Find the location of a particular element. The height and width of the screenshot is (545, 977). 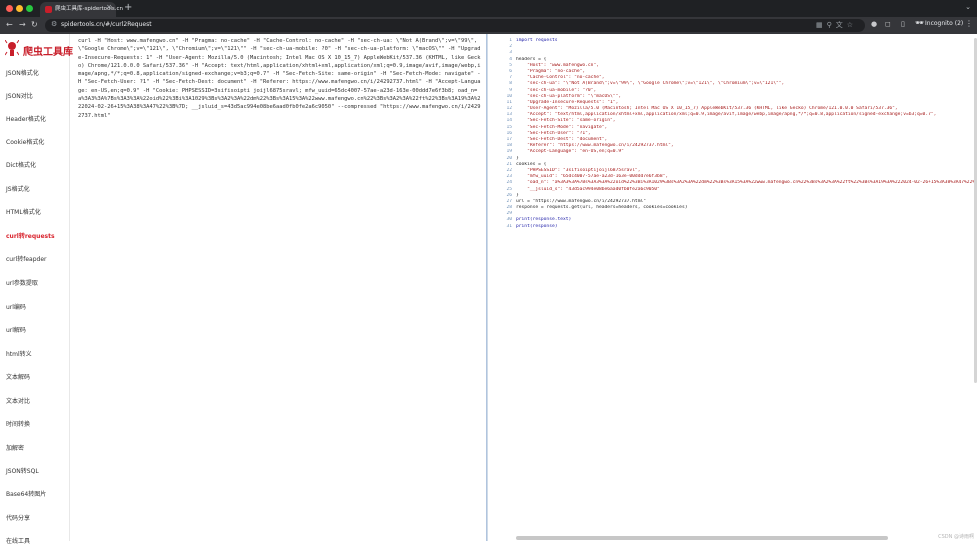

code-text: "sec-ch-ua-mobile": "?0", is located at coordinates (556, 90).